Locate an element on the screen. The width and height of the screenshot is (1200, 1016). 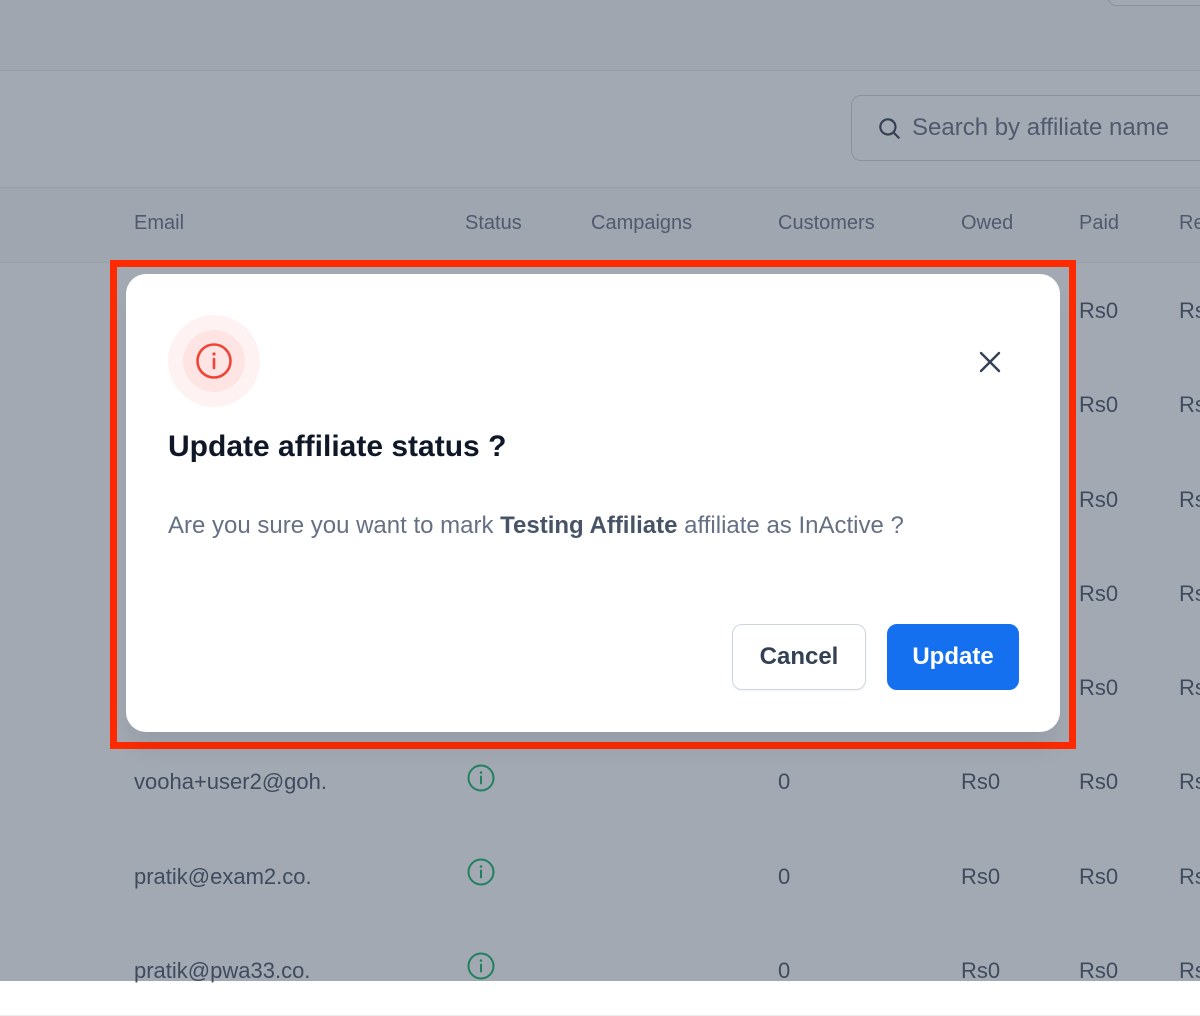
message-suffix: affiliate as InActive ? is located at coordinates (790, 525).